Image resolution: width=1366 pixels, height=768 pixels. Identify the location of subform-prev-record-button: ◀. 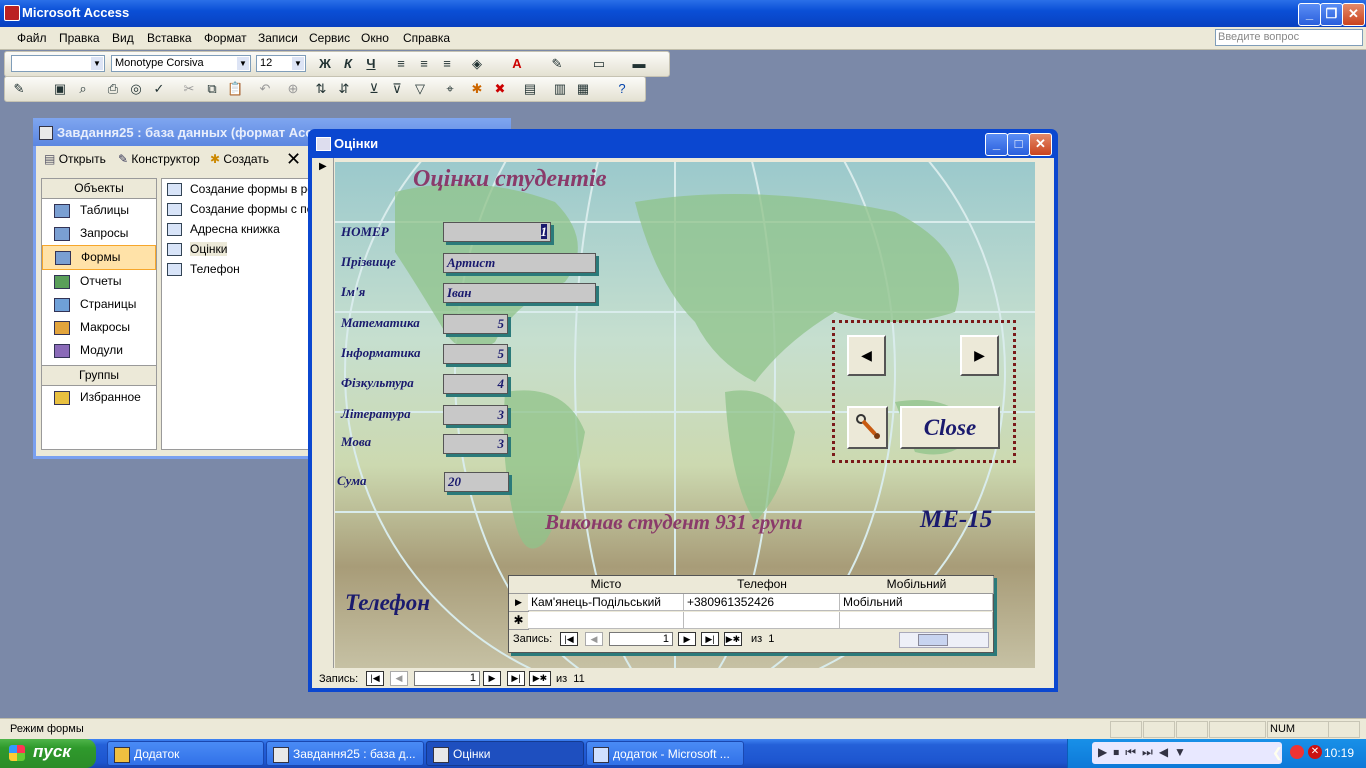
(594, 639).